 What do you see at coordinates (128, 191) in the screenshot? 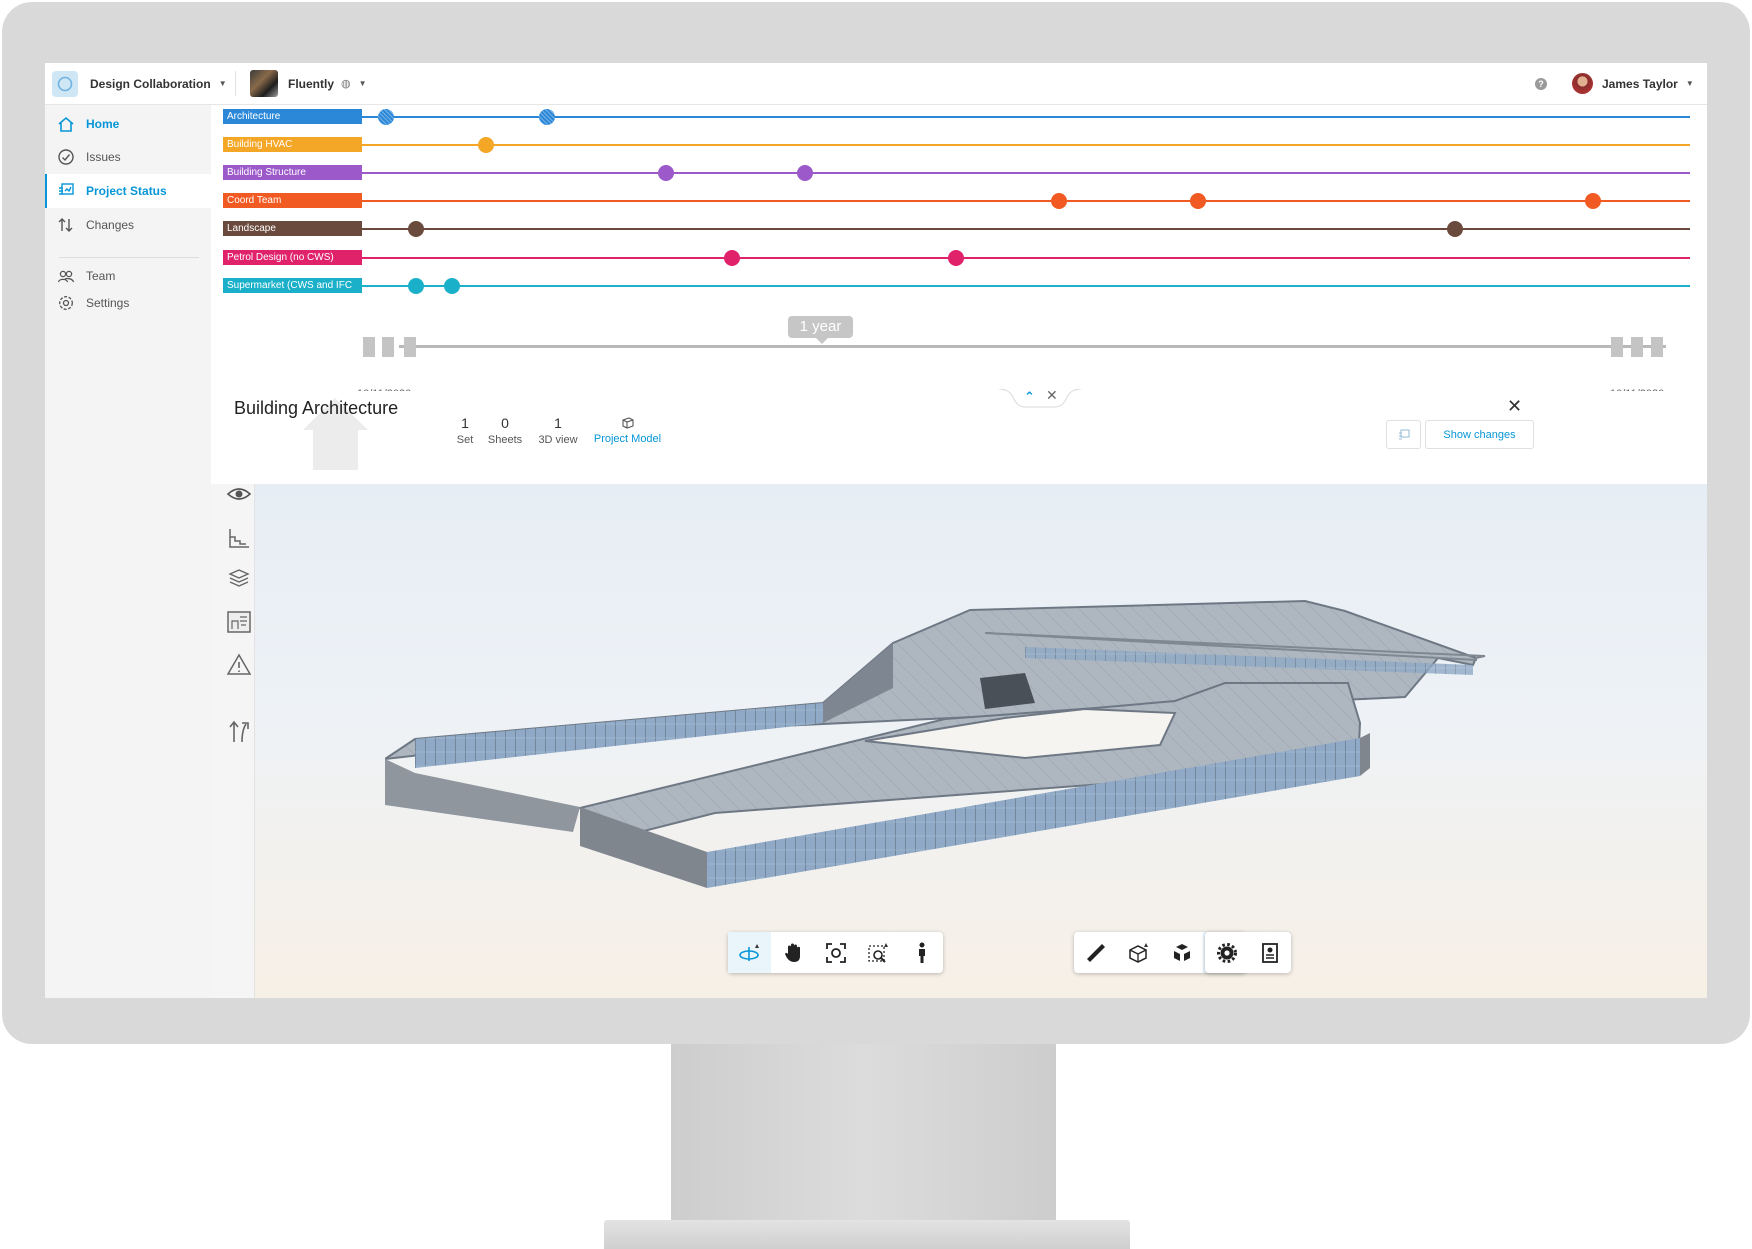
I see `sidebar-item-project-status: Project Status` at bounding box center [128, 191].